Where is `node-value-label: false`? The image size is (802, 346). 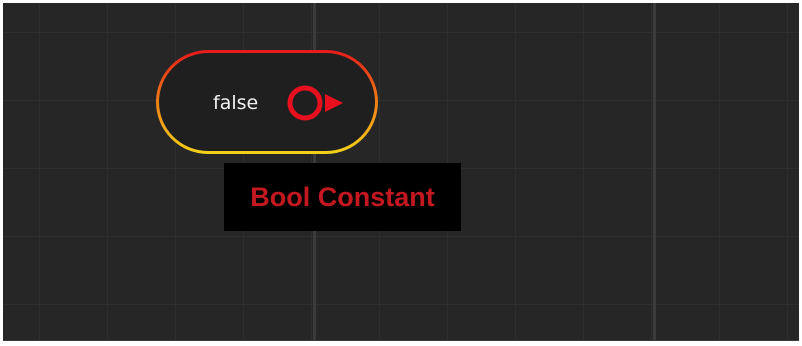
node-value-label: false is located at coordinates (236, 103).